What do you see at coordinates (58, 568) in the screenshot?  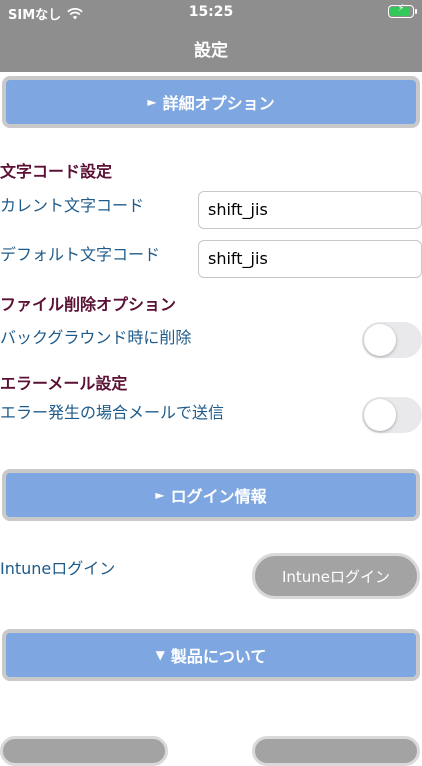 I see `intune-label: Intuneログイン` at bounding box center [58, 568].